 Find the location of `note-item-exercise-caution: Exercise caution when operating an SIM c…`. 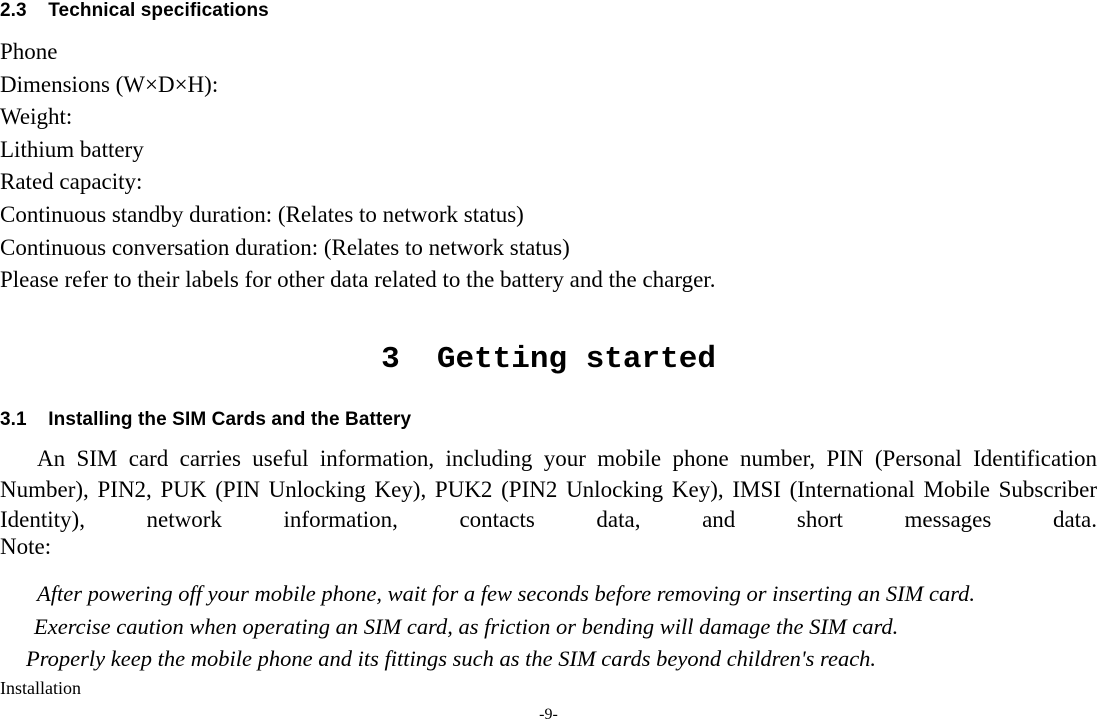

note-item-exercise-caution: Exercise caution when operating an SIM c… is located at coordinates (466, 626).